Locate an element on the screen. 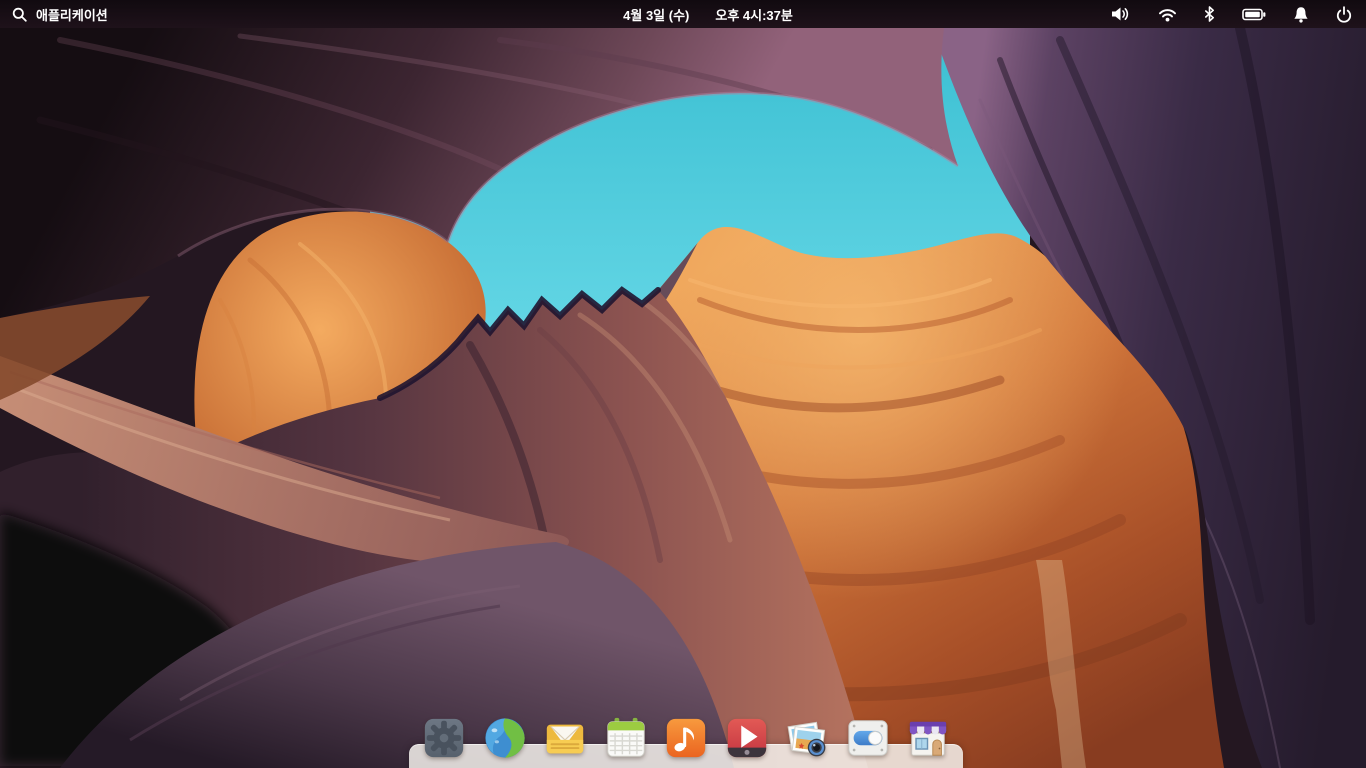 This screenshot has height=768, width=1366. notifications-bell-icon is located at coordinates (1301, 14).